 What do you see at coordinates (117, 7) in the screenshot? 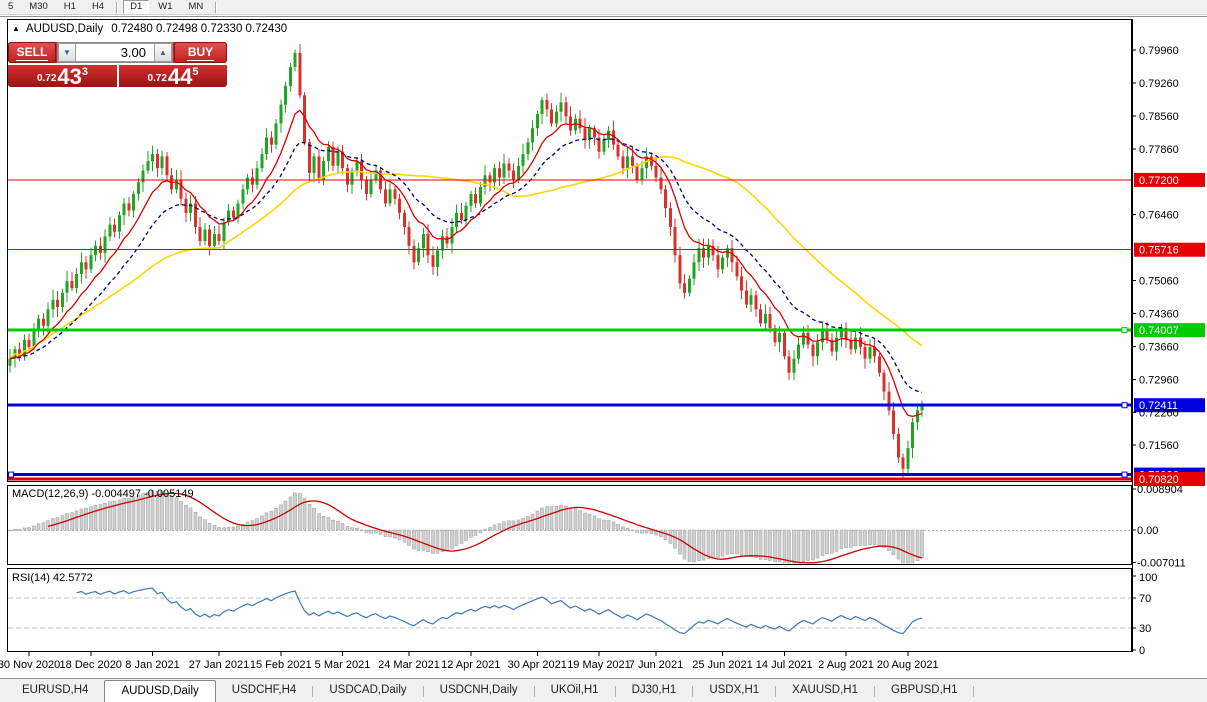
I see `toolbar-separator` at bounding box center [117, 7].